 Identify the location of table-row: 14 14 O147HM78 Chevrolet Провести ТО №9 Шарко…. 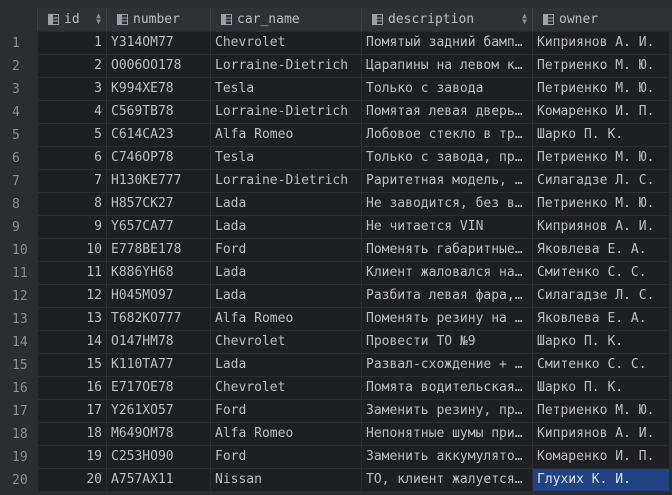
(336, 342).